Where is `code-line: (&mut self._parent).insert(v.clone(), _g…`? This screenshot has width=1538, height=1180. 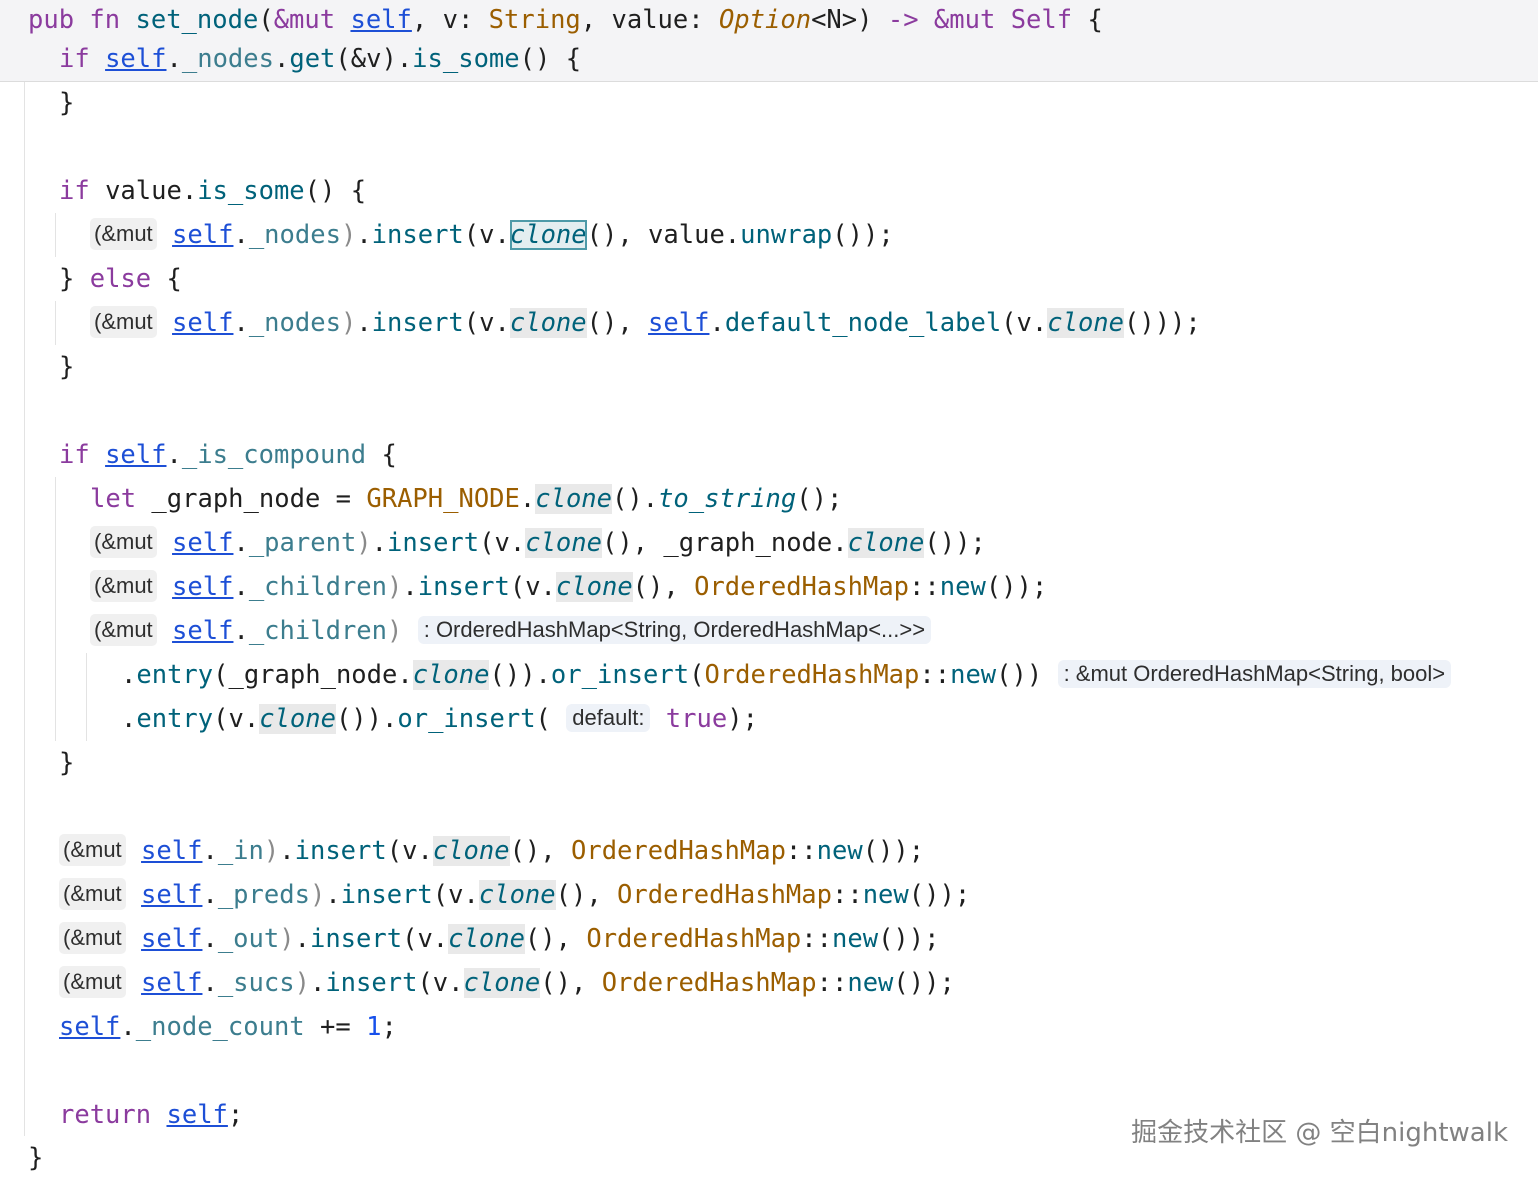 code-line: (&mut self._parent).insert(v.clone(), _g… is located at coordinates (538, 543).